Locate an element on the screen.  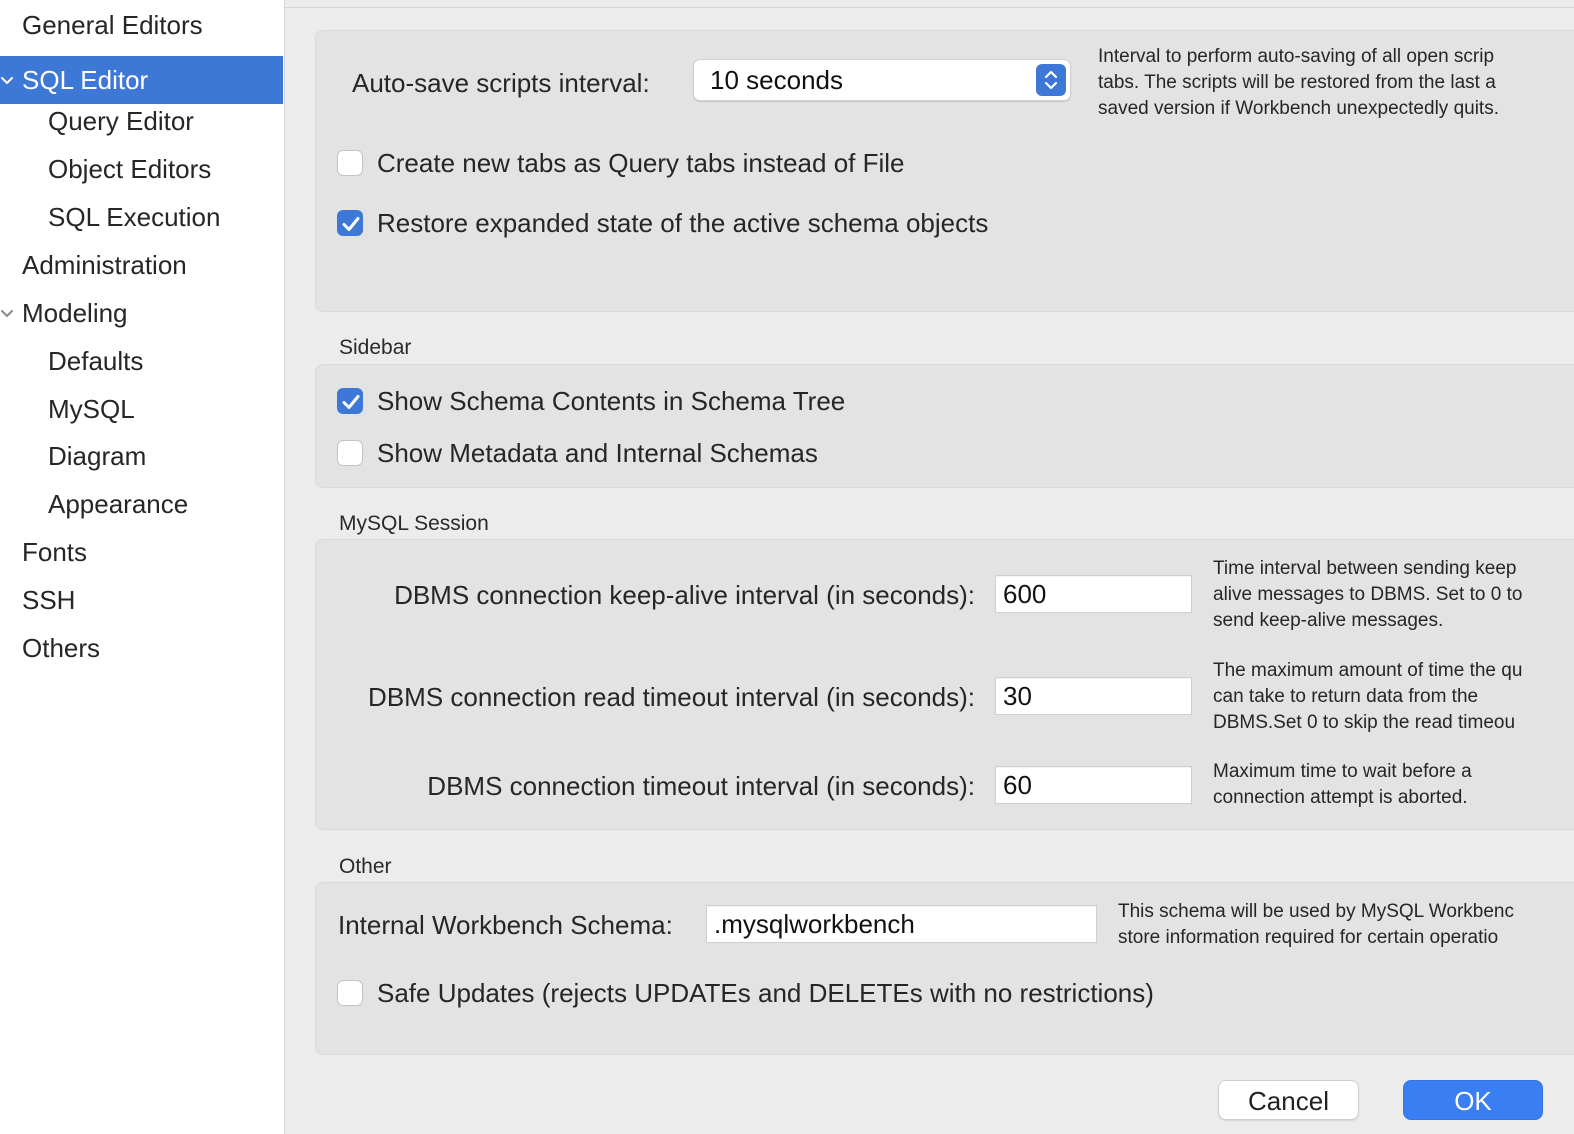
sidebar-item-defaults: Defaults is located at coordinates (141, 361).